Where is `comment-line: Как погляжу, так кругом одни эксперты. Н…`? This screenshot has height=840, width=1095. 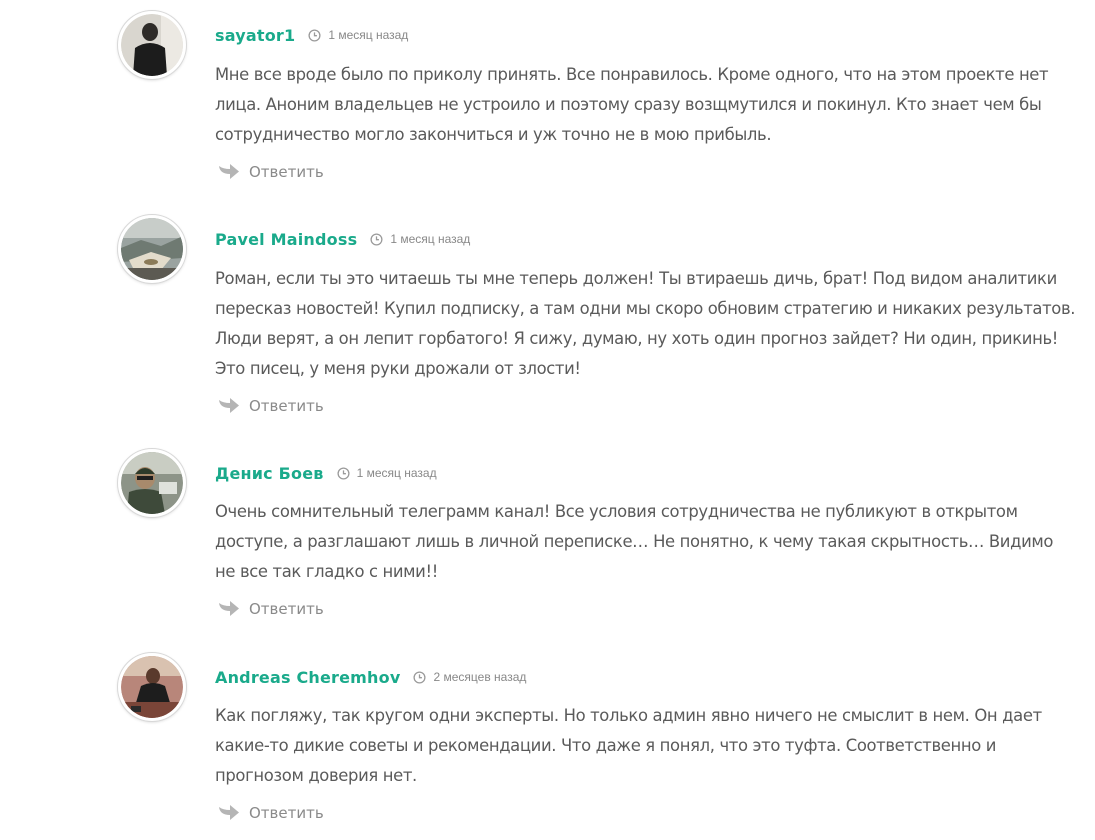 comment-line: Как погляжу, так кругом одни эксперты. Н… is located at coordinates (628, 715).